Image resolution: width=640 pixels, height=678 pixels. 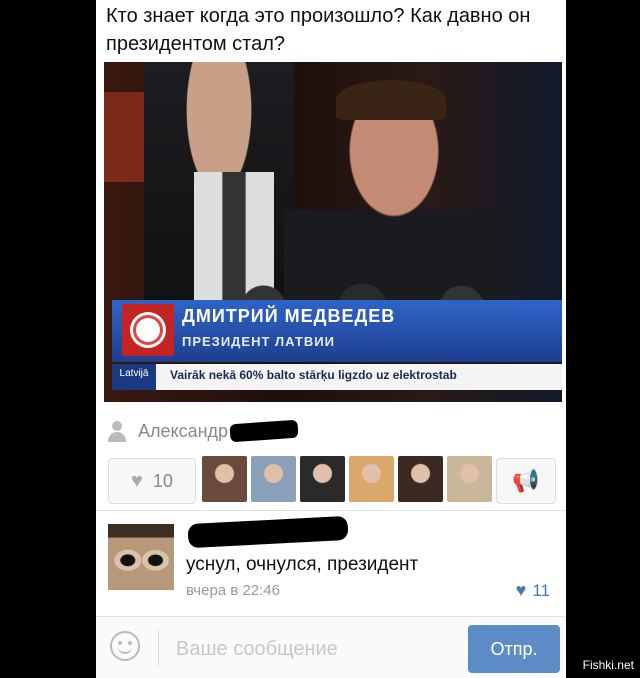 What do you see at coordinates (347, 479) in the screenshot?
I see `liked-by-avatars` at bounding box center [347, 479].